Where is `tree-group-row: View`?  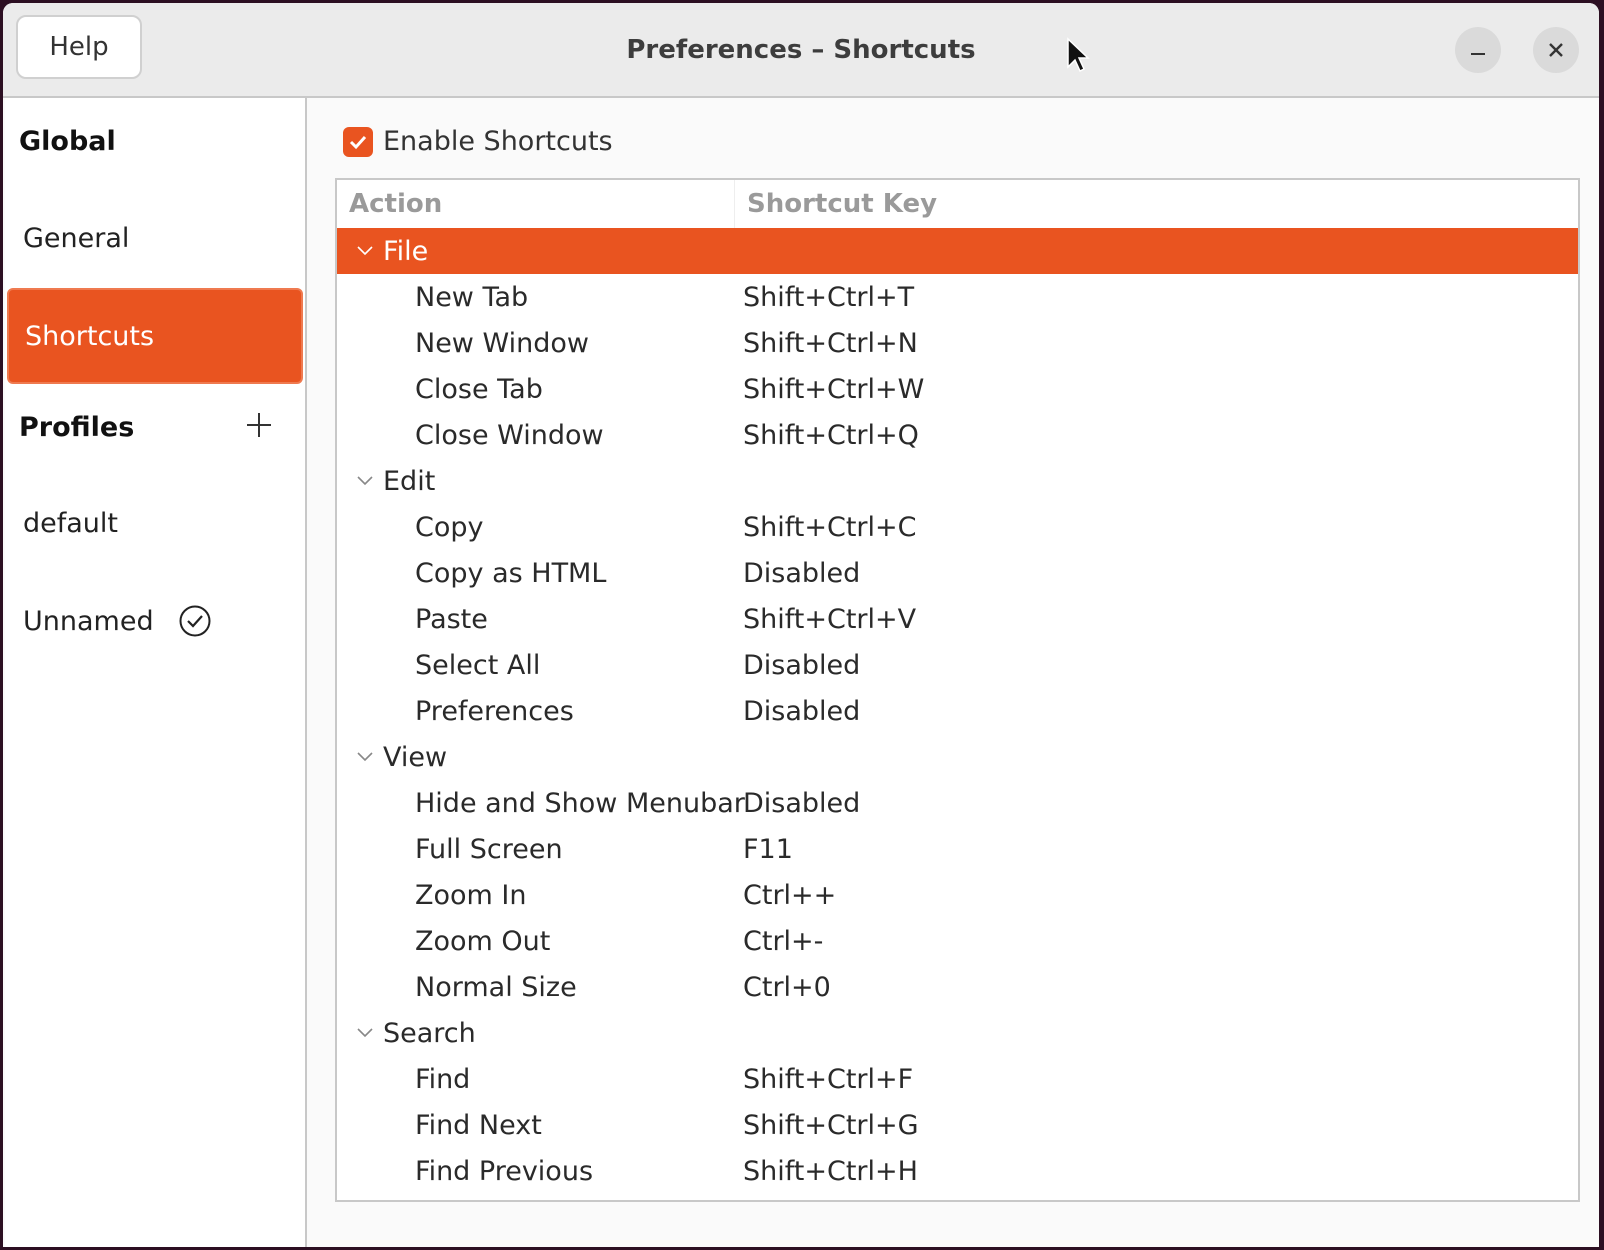 tree-group-row: View is located at coordinates (957, 757).